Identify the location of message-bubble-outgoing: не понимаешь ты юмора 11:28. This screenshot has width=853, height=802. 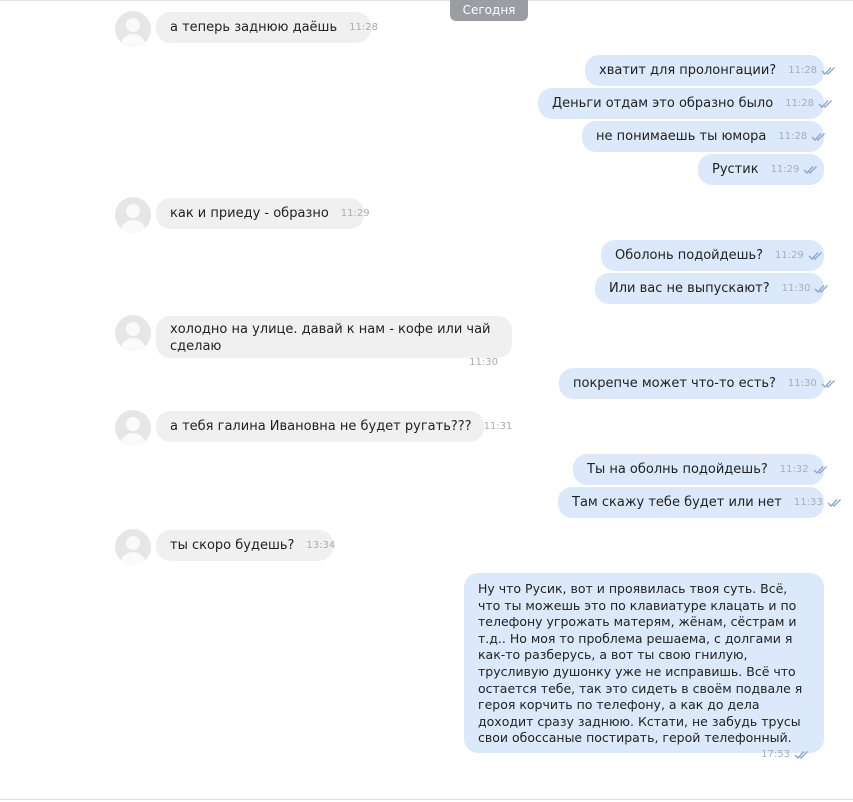
(704, 136).